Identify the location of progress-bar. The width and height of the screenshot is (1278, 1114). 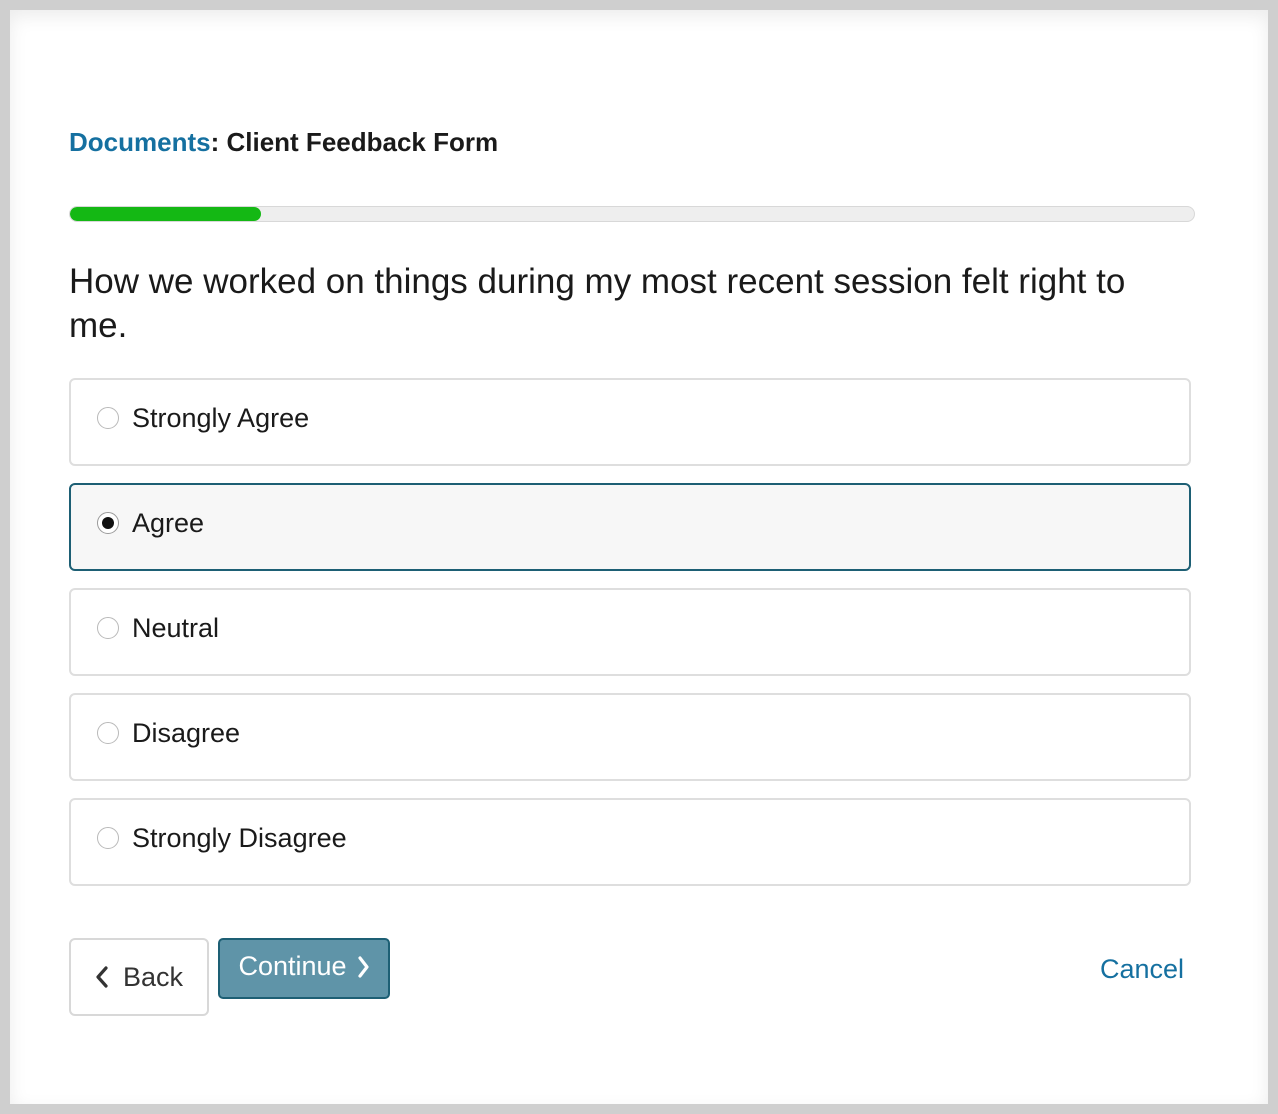
(632, 214).